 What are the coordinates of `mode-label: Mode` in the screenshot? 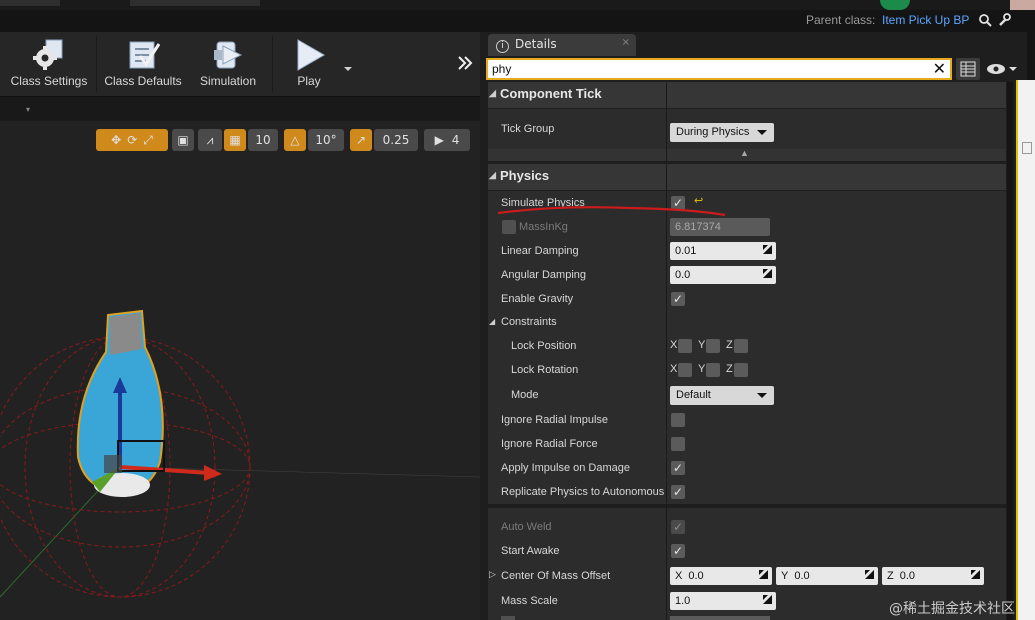 It's located at (525, 395).